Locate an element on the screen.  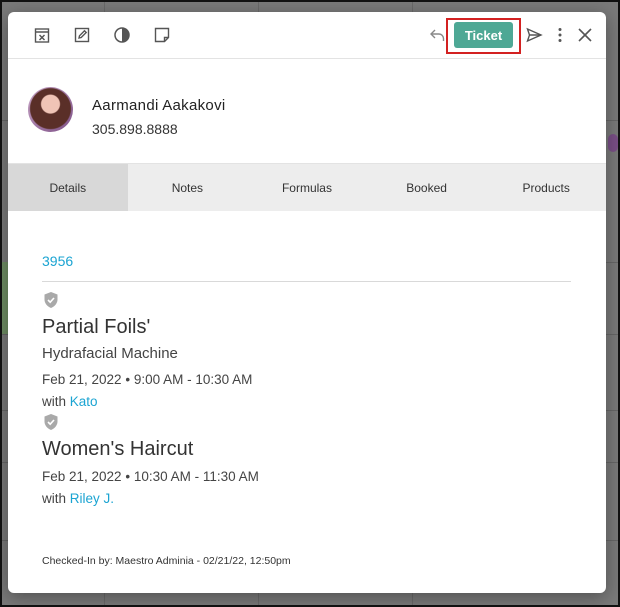
bg-indicator is located at coordinates (613, 143).